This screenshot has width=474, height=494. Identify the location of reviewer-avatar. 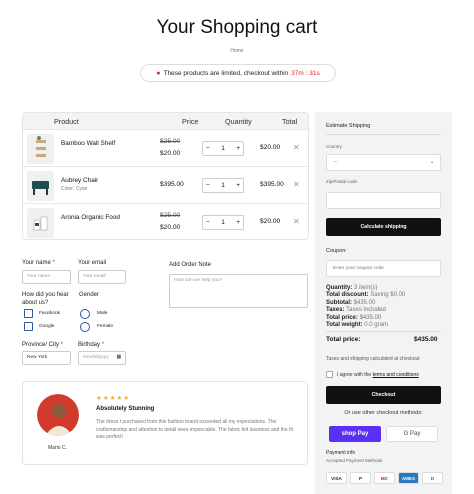
(58, 415).